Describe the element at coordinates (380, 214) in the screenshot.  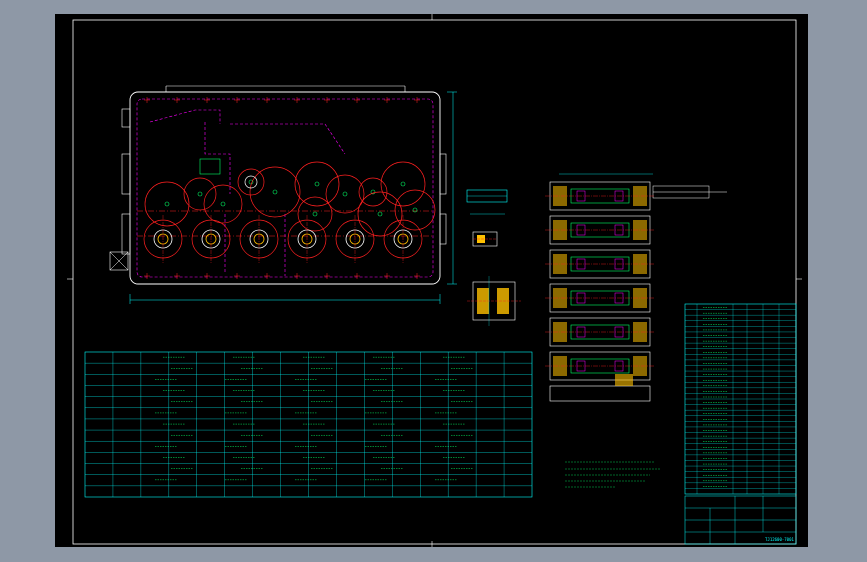
I see `gear-hub-g11` at that location.